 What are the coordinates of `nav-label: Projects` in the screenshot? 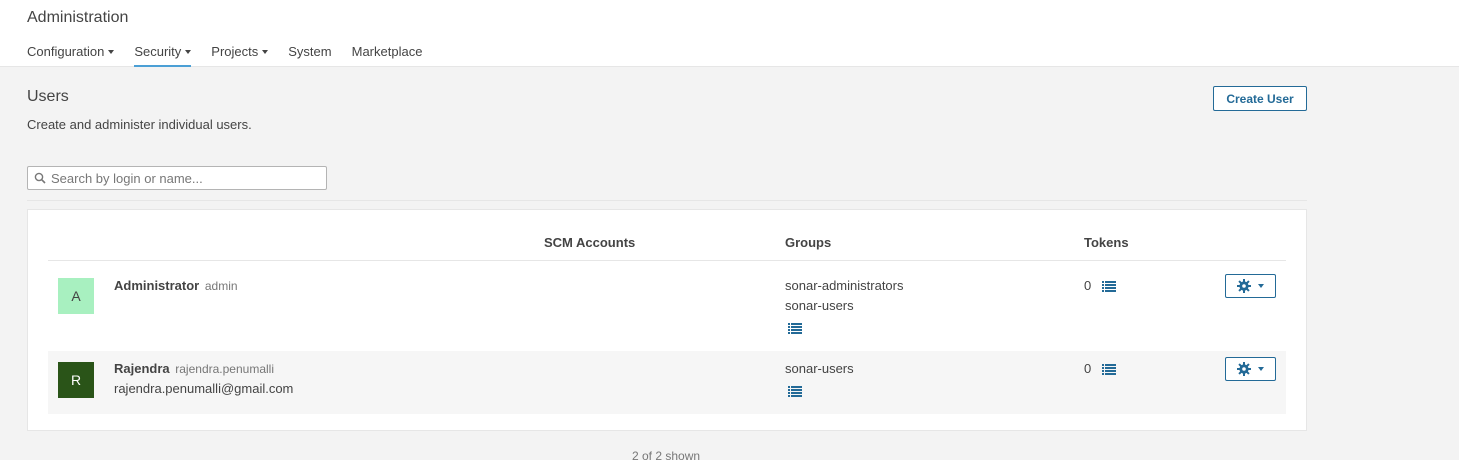 It's located at (235, 51).